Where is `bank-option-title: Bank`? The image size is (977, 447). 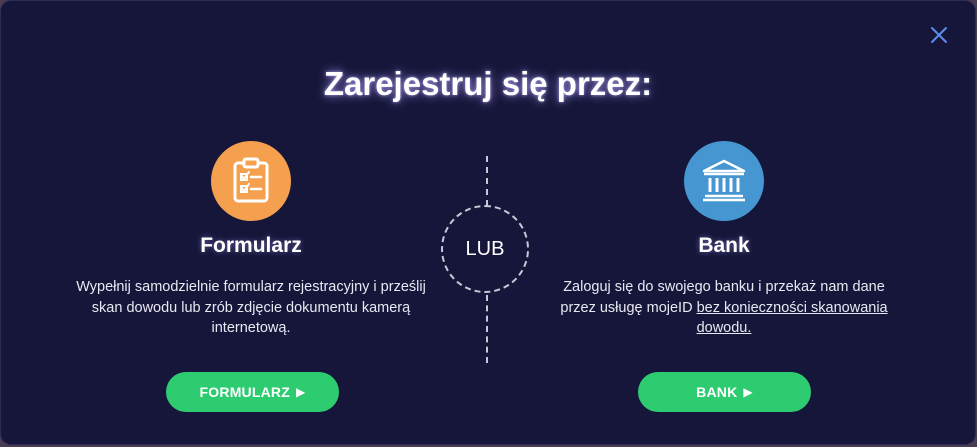
bank-option-title: Bank is located at coordinates (724, 245).